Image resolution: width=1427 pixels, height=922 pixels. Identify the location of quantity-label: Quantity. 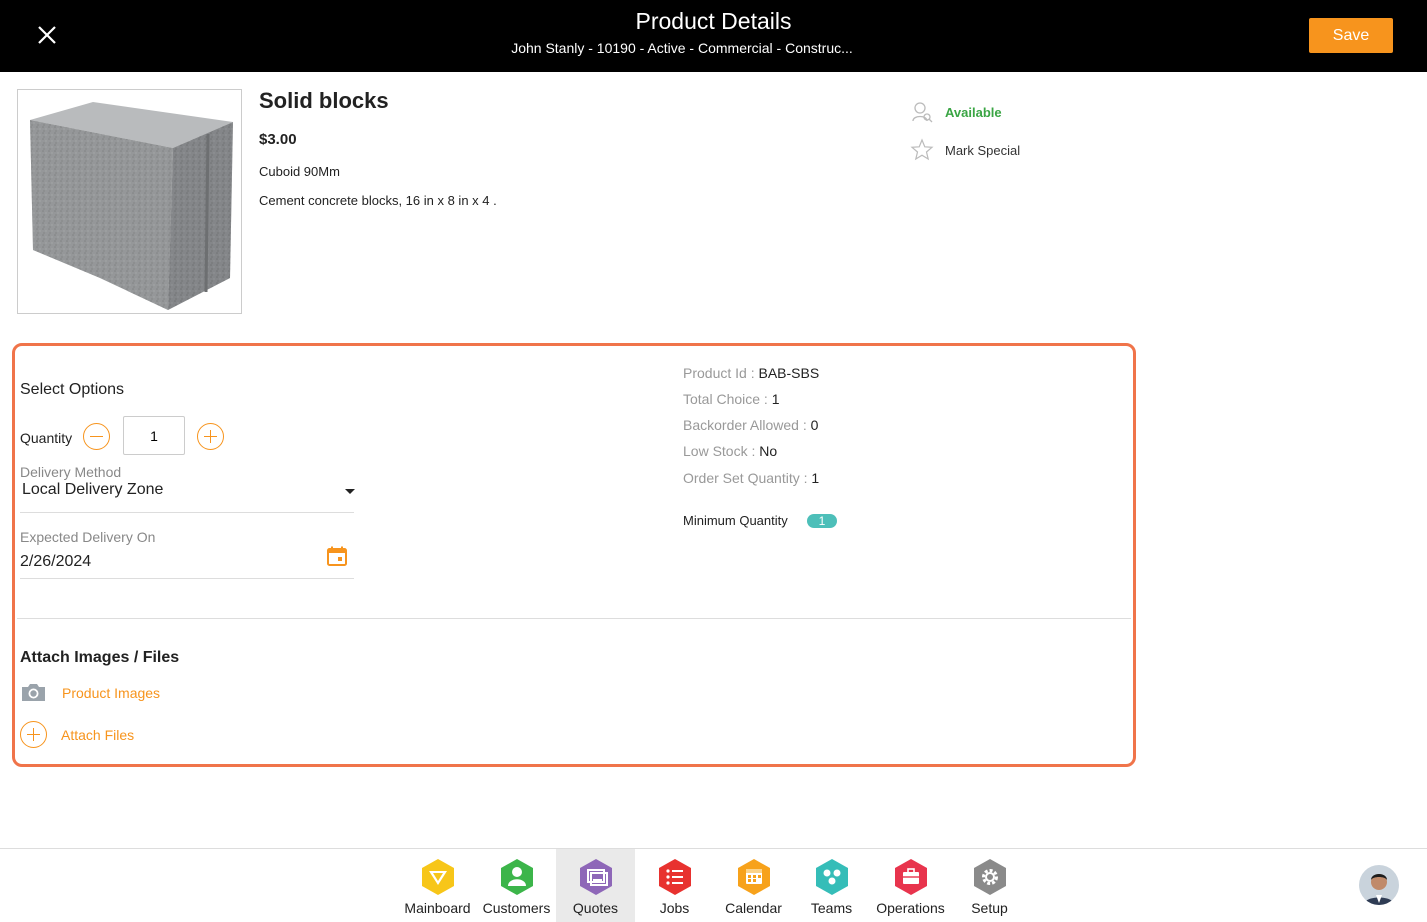
(46, 438).